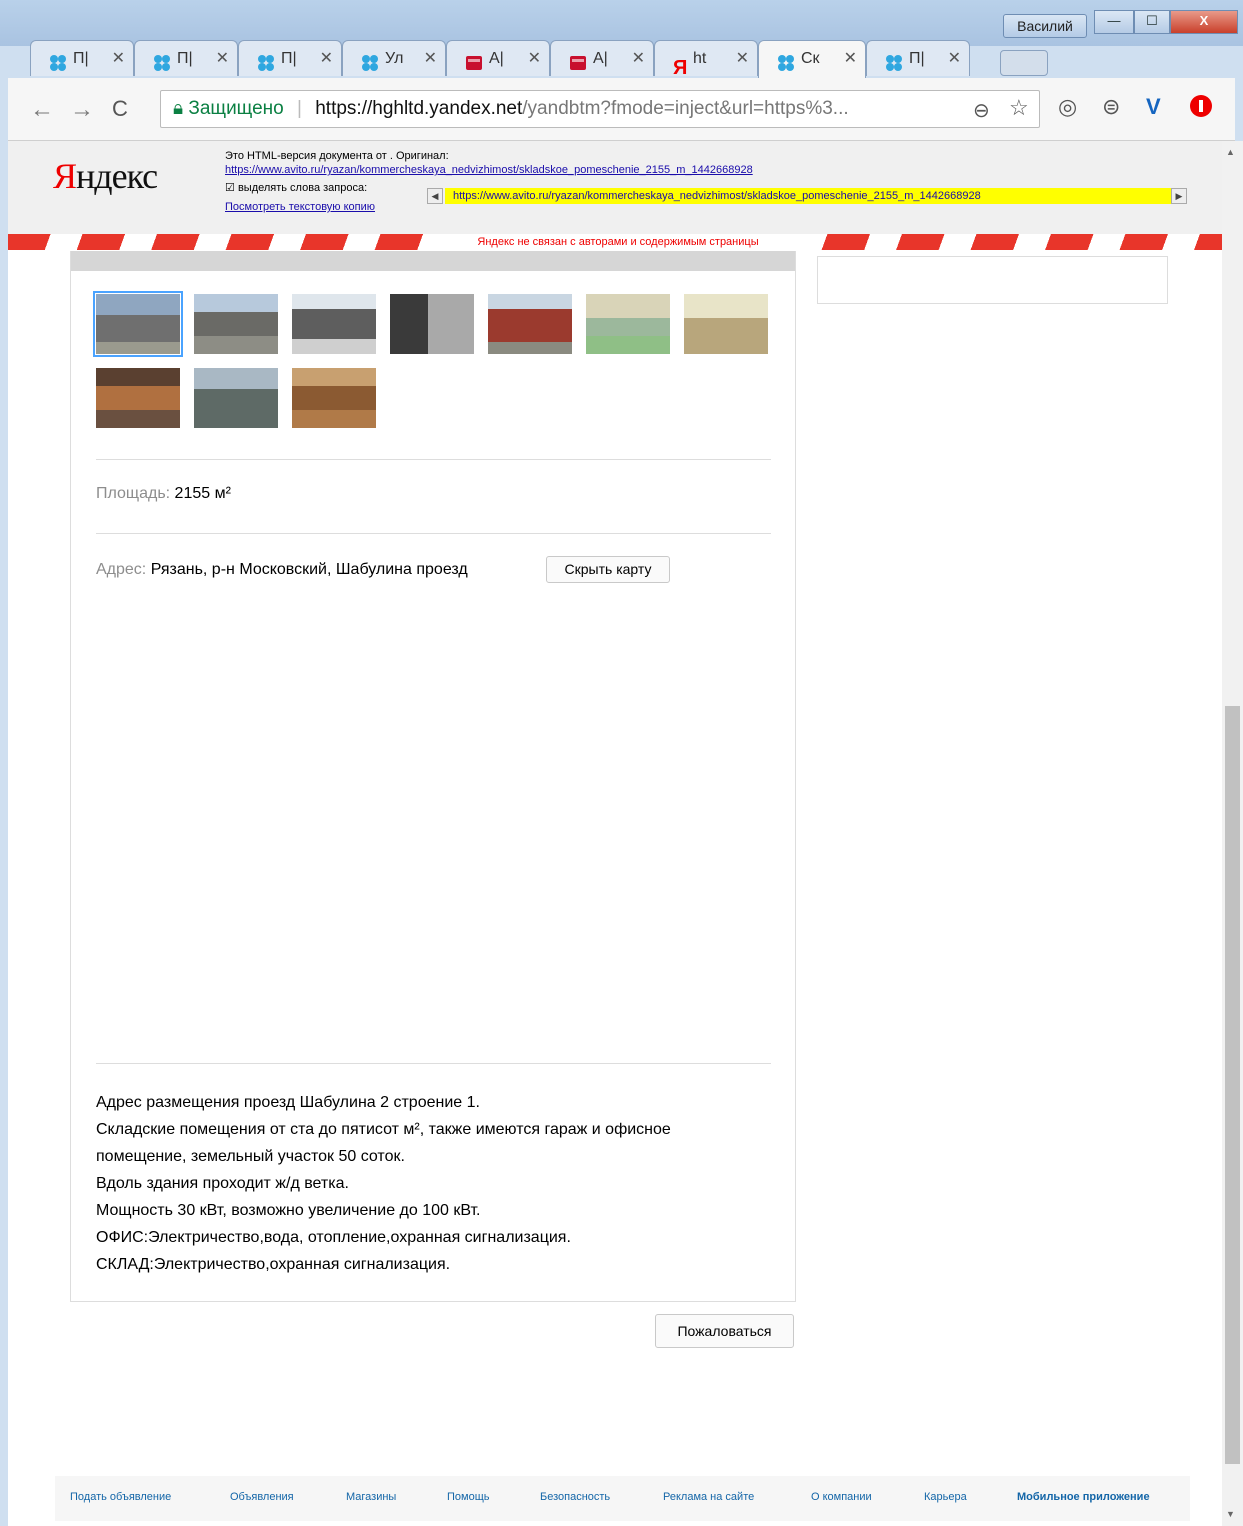 The image size is (1243, 1526). What do you see at coordinates (105, 176) in the screenshot?
I see `yandex-logo: Яндекс` at bounding box center [105, 176].